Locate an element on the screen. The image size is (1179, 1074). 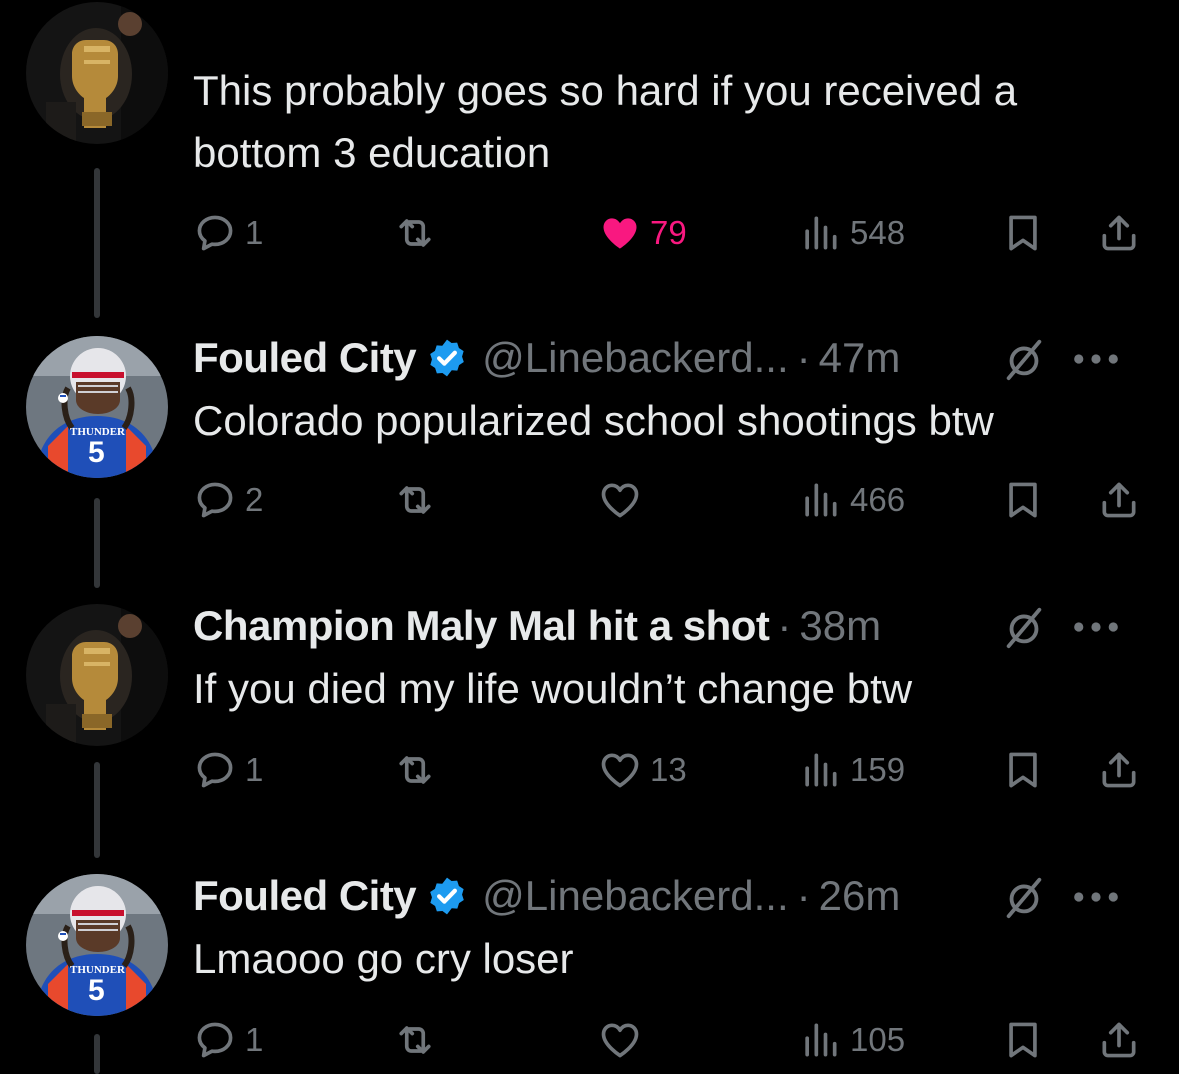
reply-count: 2 is located at coordinates (254, 499).